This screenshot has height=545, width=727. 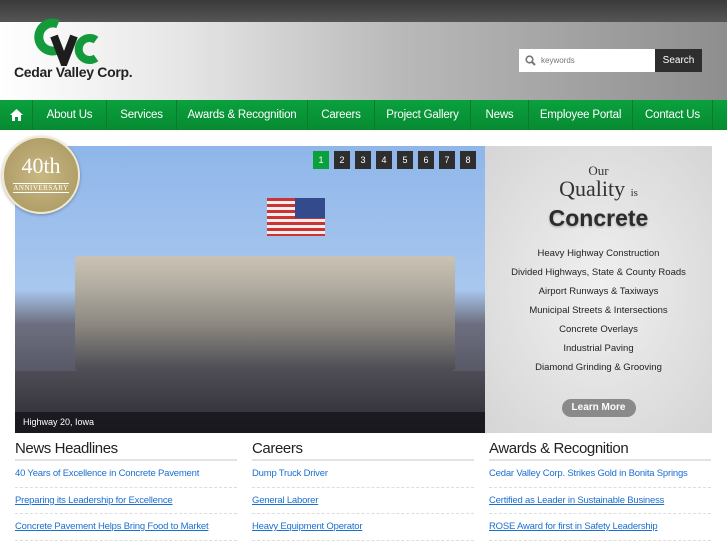 What do you see at coordinates (41, 188) in the screenshot?
I see `badge-label: ANNIVERSARY` at bounding box center [41, 188].